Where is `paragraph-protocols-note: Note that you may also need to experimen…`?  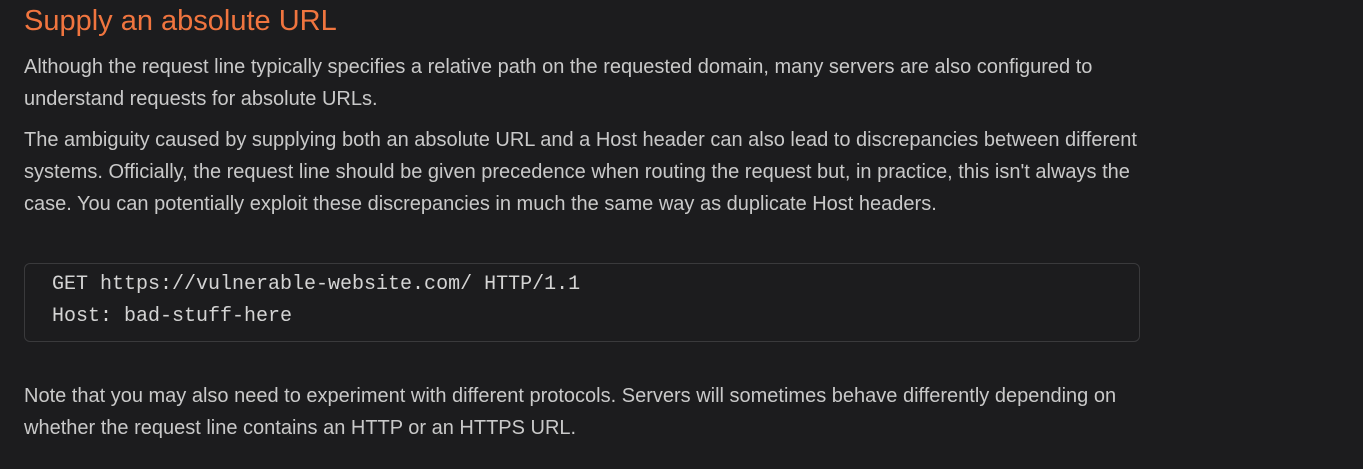 paragraph-protocols-note: Note that you may also need to experimen… is located at coordinates (570, 412).